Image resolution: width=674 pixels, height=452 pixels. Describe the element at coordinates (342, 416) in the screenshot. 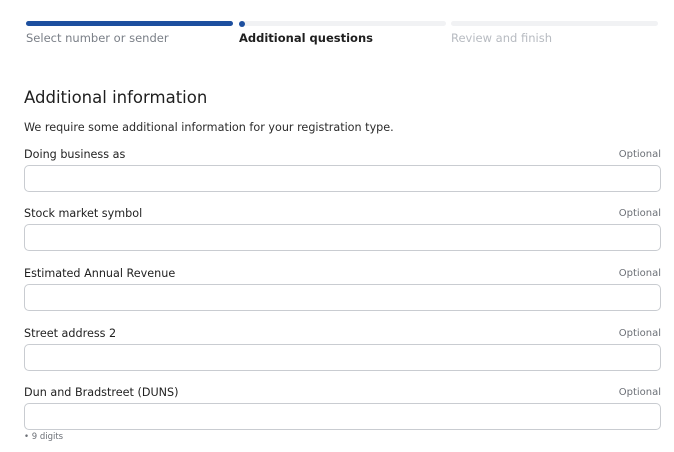

I see `duns-input` at that location.